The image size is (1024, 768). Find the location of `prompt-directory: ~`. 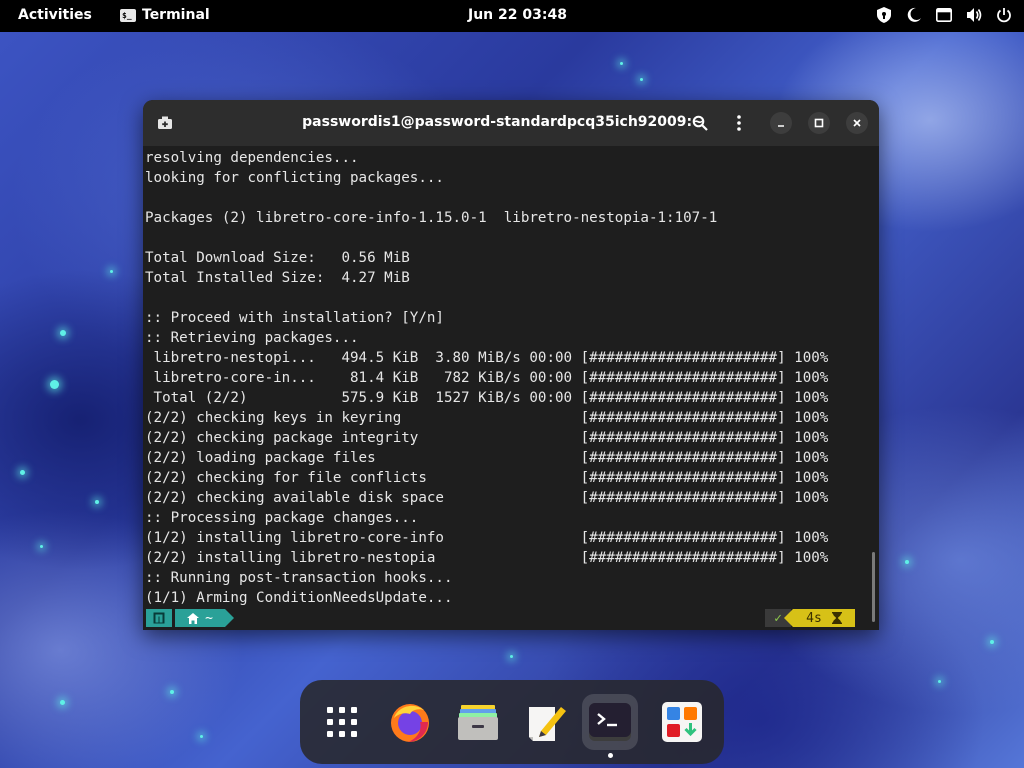

prompt-directory: ~ is located at coordinates (204, 618).